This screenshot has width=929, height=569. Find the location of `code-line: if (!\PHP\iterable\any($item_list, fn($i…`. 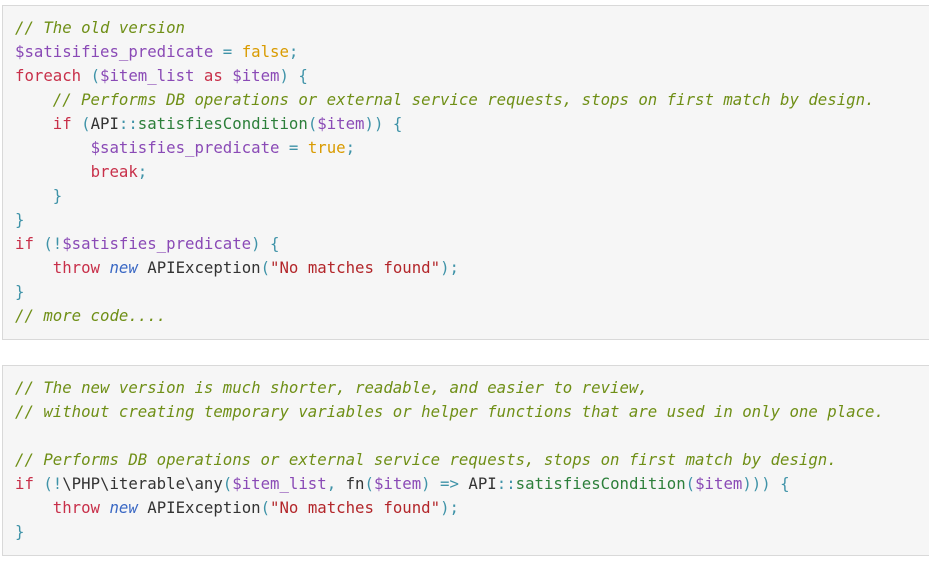

code-line: if (!\PHP\iterable\any($item_list, fn($i… is located at coordinates (472, 484).